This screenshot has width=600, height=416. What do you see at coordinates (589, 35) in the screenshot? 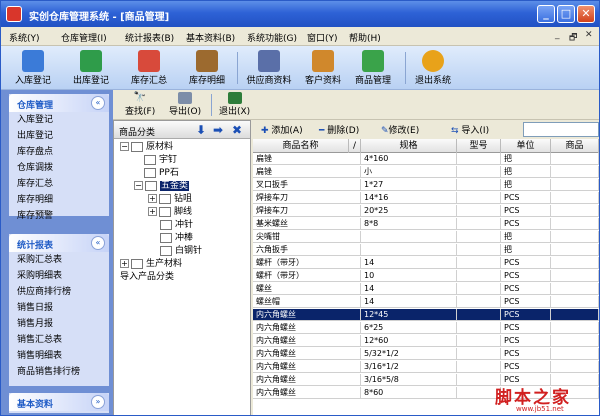
I see `mdi-close-button: ✕` at bounding box center [589, 35].